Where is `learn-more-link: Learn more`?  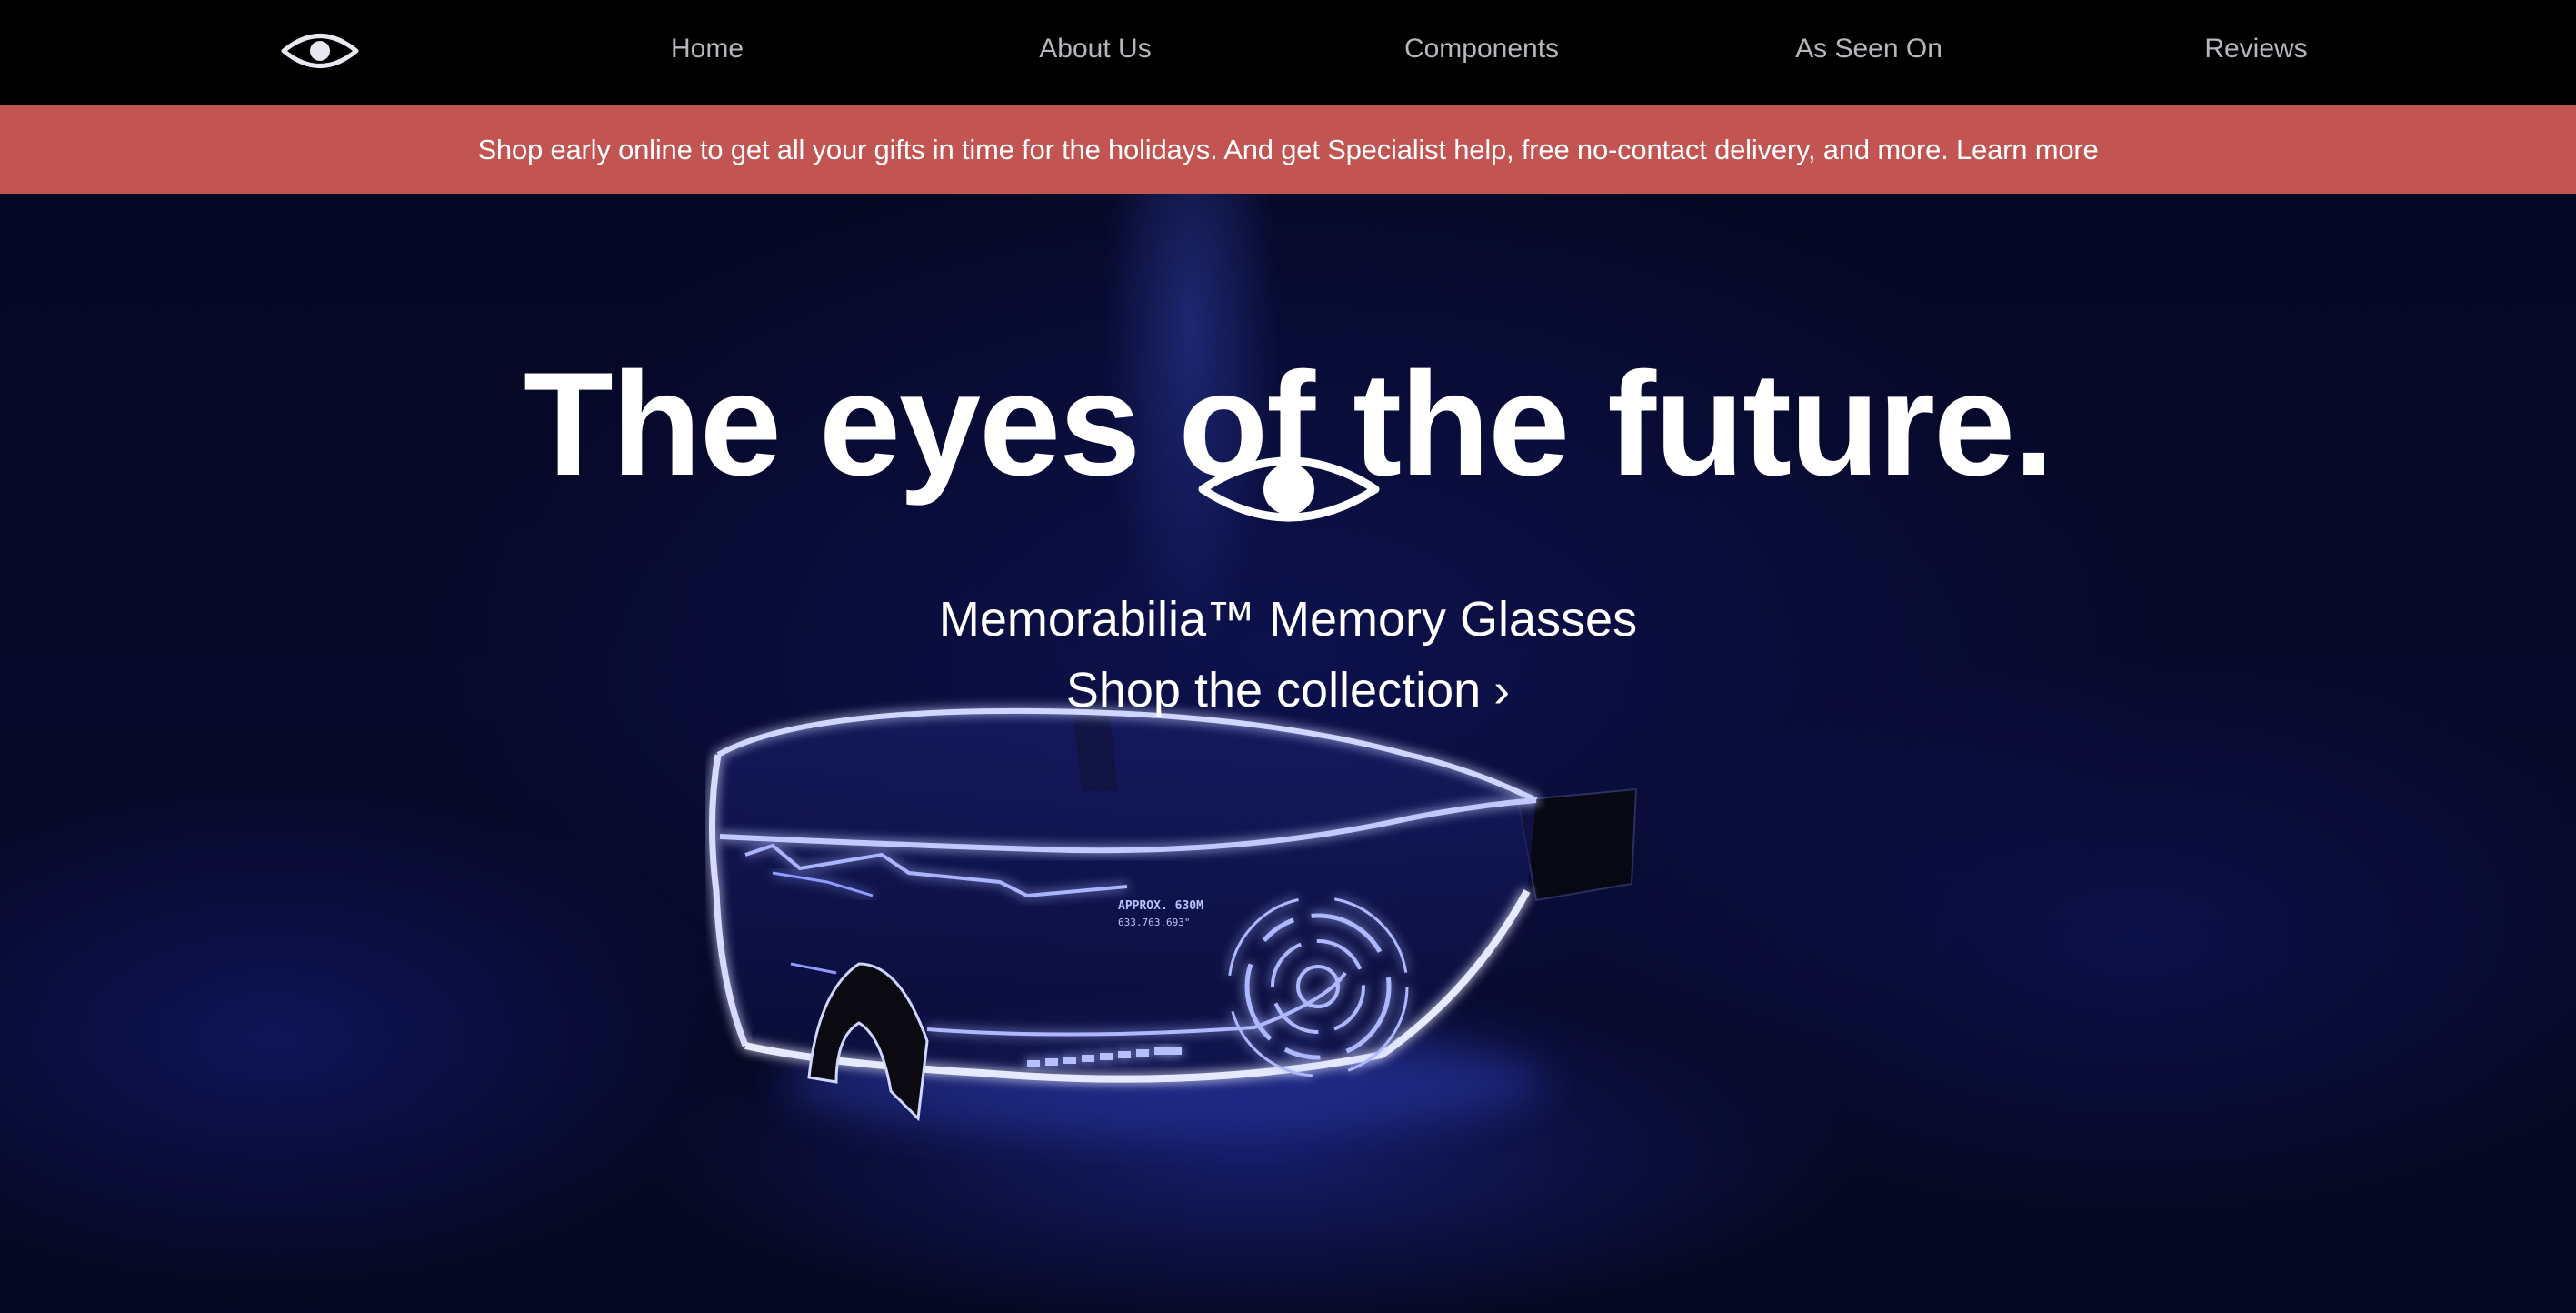 learn-more-link: Learn more is located at coordinates (2027, 149).